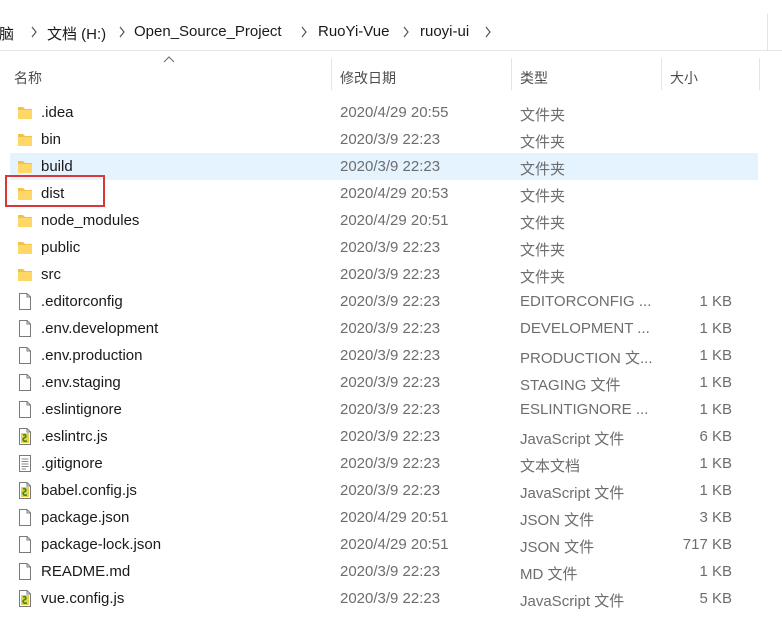 This screenshot has height=634, width=782. Describe the element at coordinates (82, 301) in the screenshot. I see `file-name: .editorconfig` at that location.